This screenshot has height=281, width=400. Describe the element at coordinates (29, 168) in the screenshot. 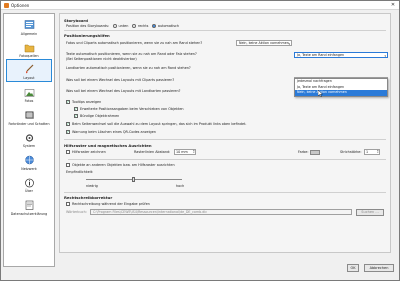

I see `sidebar-item-label: Netzwerk` at that location.